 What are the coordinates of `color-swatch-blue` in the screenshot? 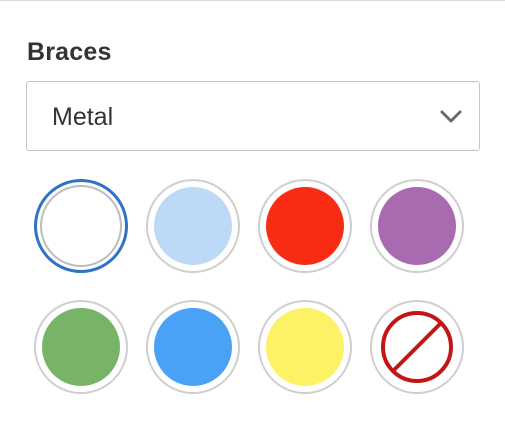 It's located at (193, 347).